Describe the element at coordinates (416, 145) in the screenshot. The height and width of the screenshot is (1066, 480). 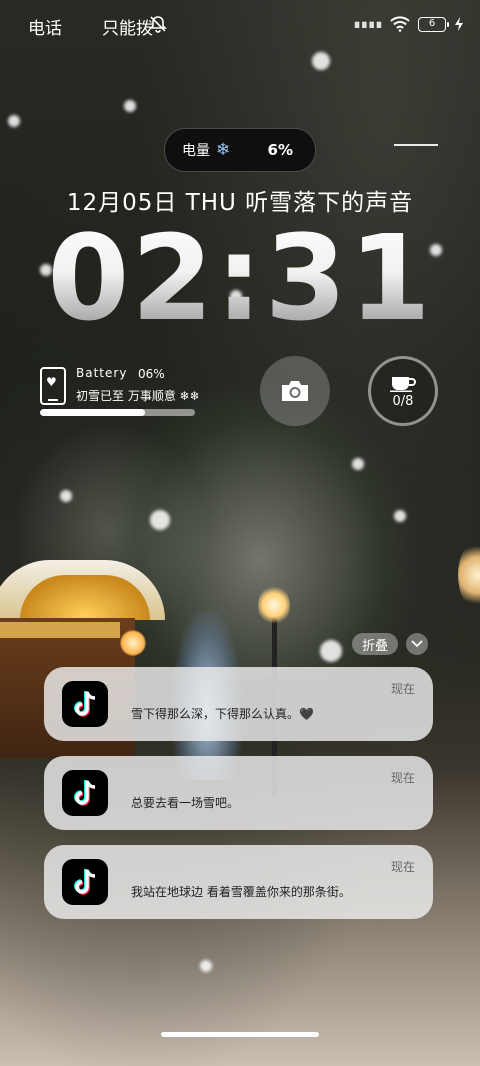
I see `lockscreen-dash-indicator` at that location.